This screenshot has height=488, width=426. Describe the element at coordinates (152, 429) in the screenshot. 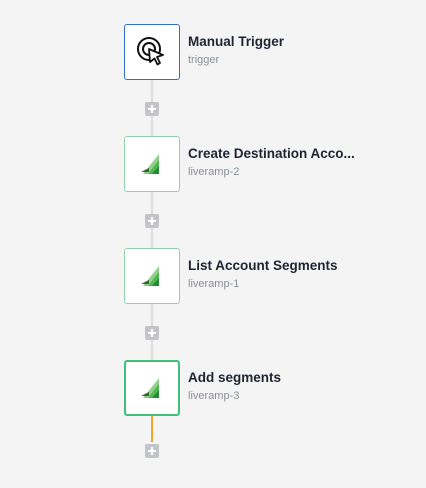

I see `active-connector-line` at that location.